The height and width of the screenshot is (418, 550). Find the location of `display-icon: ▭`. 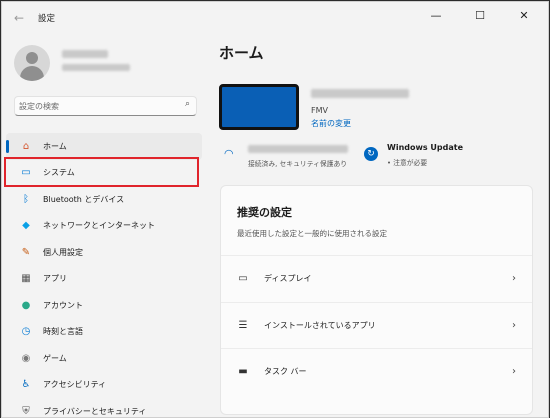

display-icon: ▭ is located at coordinates (243, 278).